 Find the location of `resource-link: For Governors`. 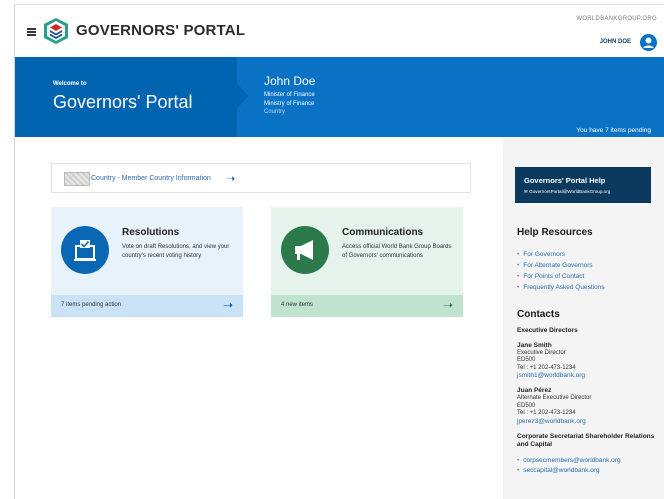

resource-link: For Governors is located at coordinates (561, 254).